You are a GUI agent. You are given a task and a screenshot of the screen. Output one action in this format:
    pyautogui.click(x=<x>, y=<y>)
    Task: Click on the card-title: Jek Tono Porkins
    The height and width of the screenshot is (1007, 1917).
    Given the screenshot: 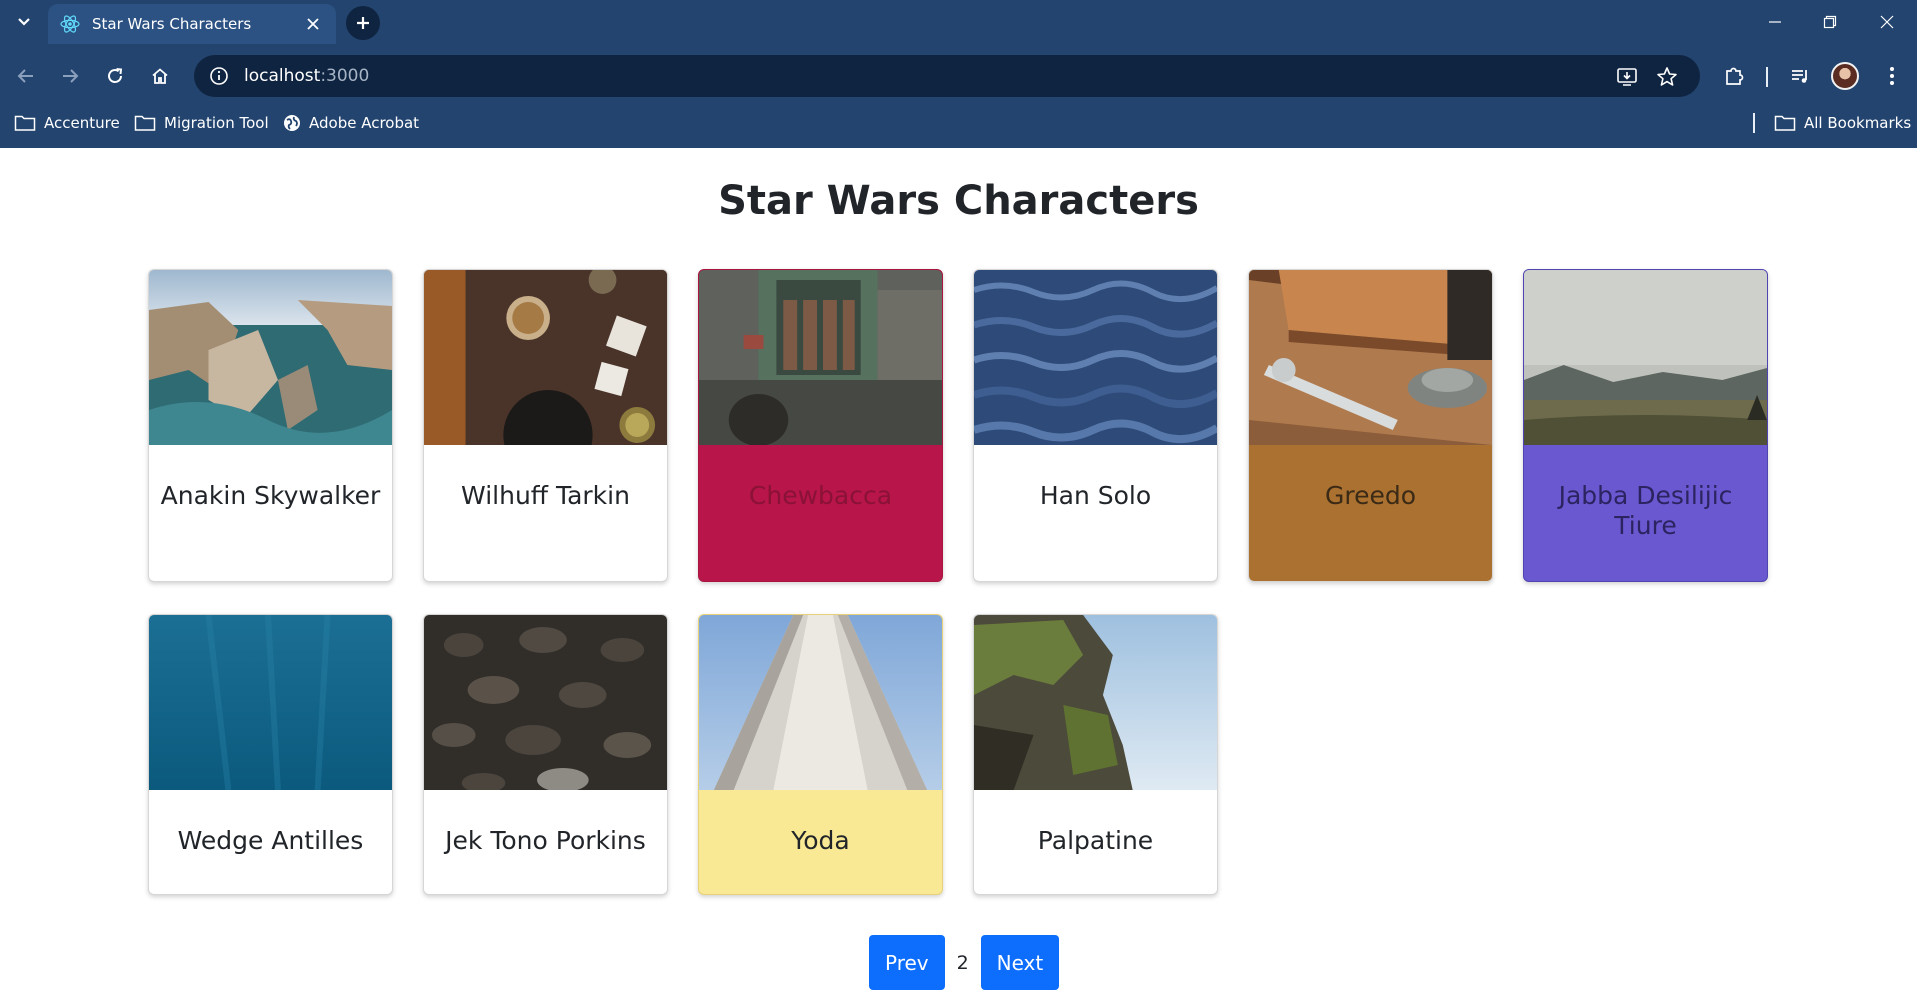 What is the action you would take?
    pyautogui.click(x=545, y=840)
    